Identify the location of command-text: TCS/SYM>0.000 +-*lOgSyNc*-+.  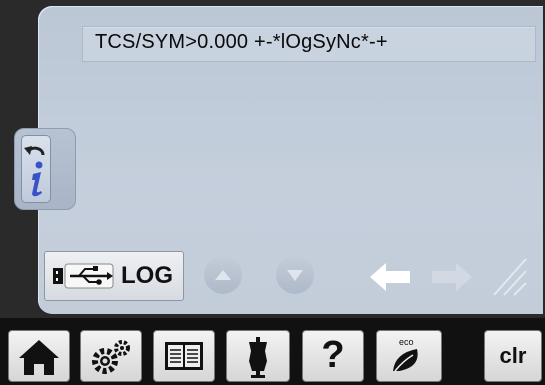
(241, 42).